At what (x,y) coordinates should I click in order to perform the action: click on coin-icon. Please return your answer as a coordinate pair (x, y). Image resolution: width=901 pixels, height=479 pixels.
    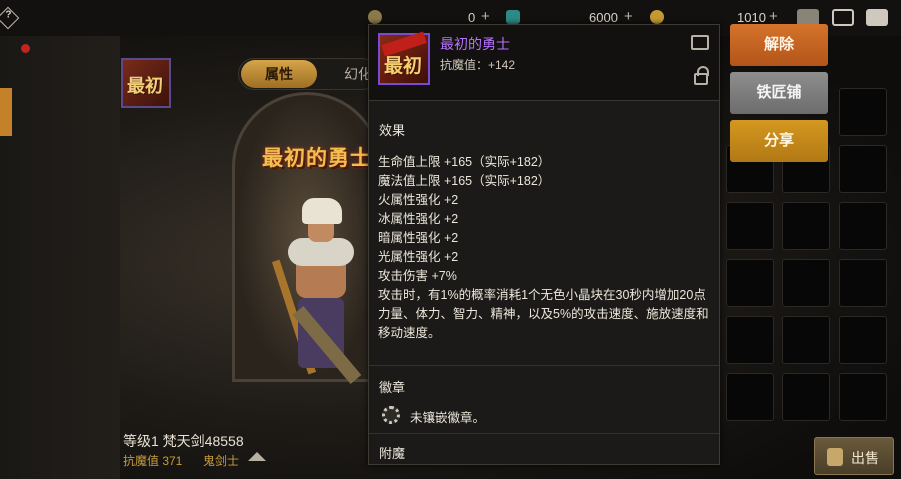
    Looking at the image, I should click on (657, 17).